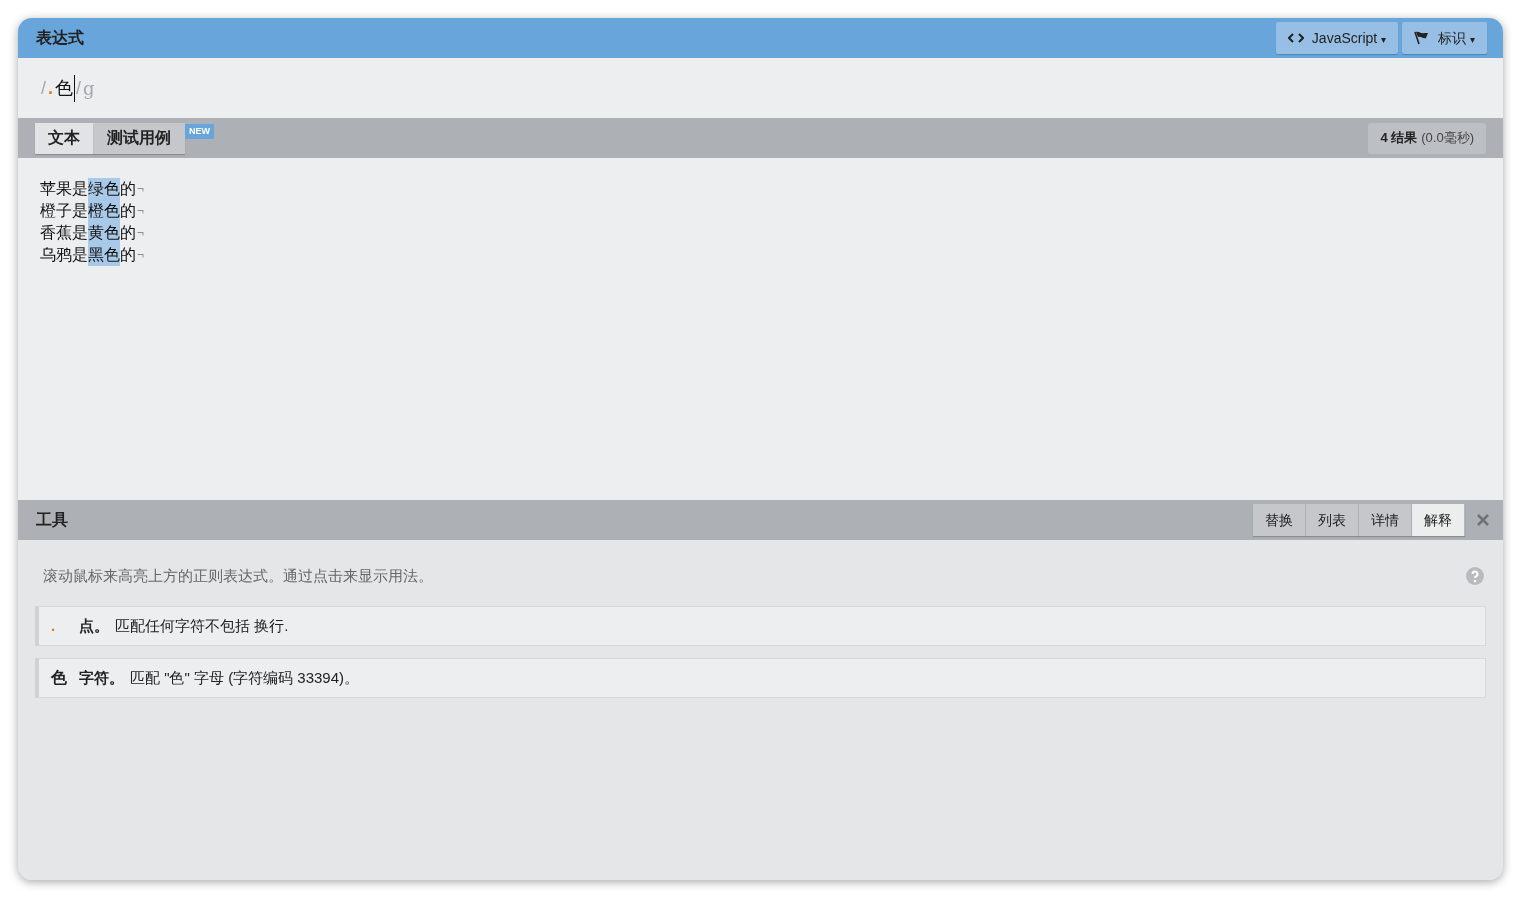  What do you see at coordinates (64, 233) in the screenshot?
I see `text-line: 香蕉是` at bounding box center [64, 233].